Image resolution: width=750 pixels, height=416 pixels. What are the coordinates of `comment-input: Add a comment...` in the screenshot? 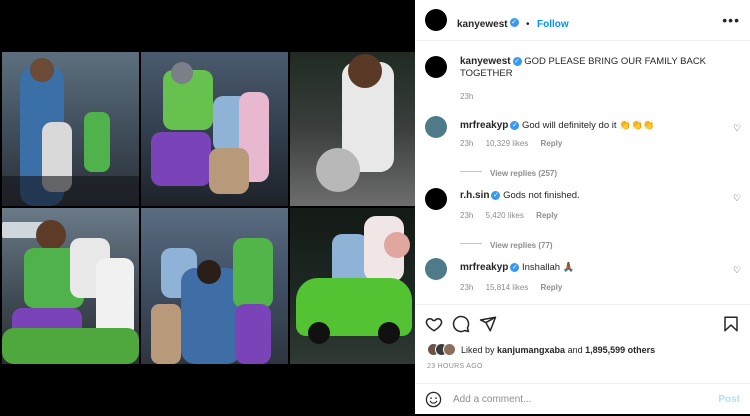 It's located at (492, 399).